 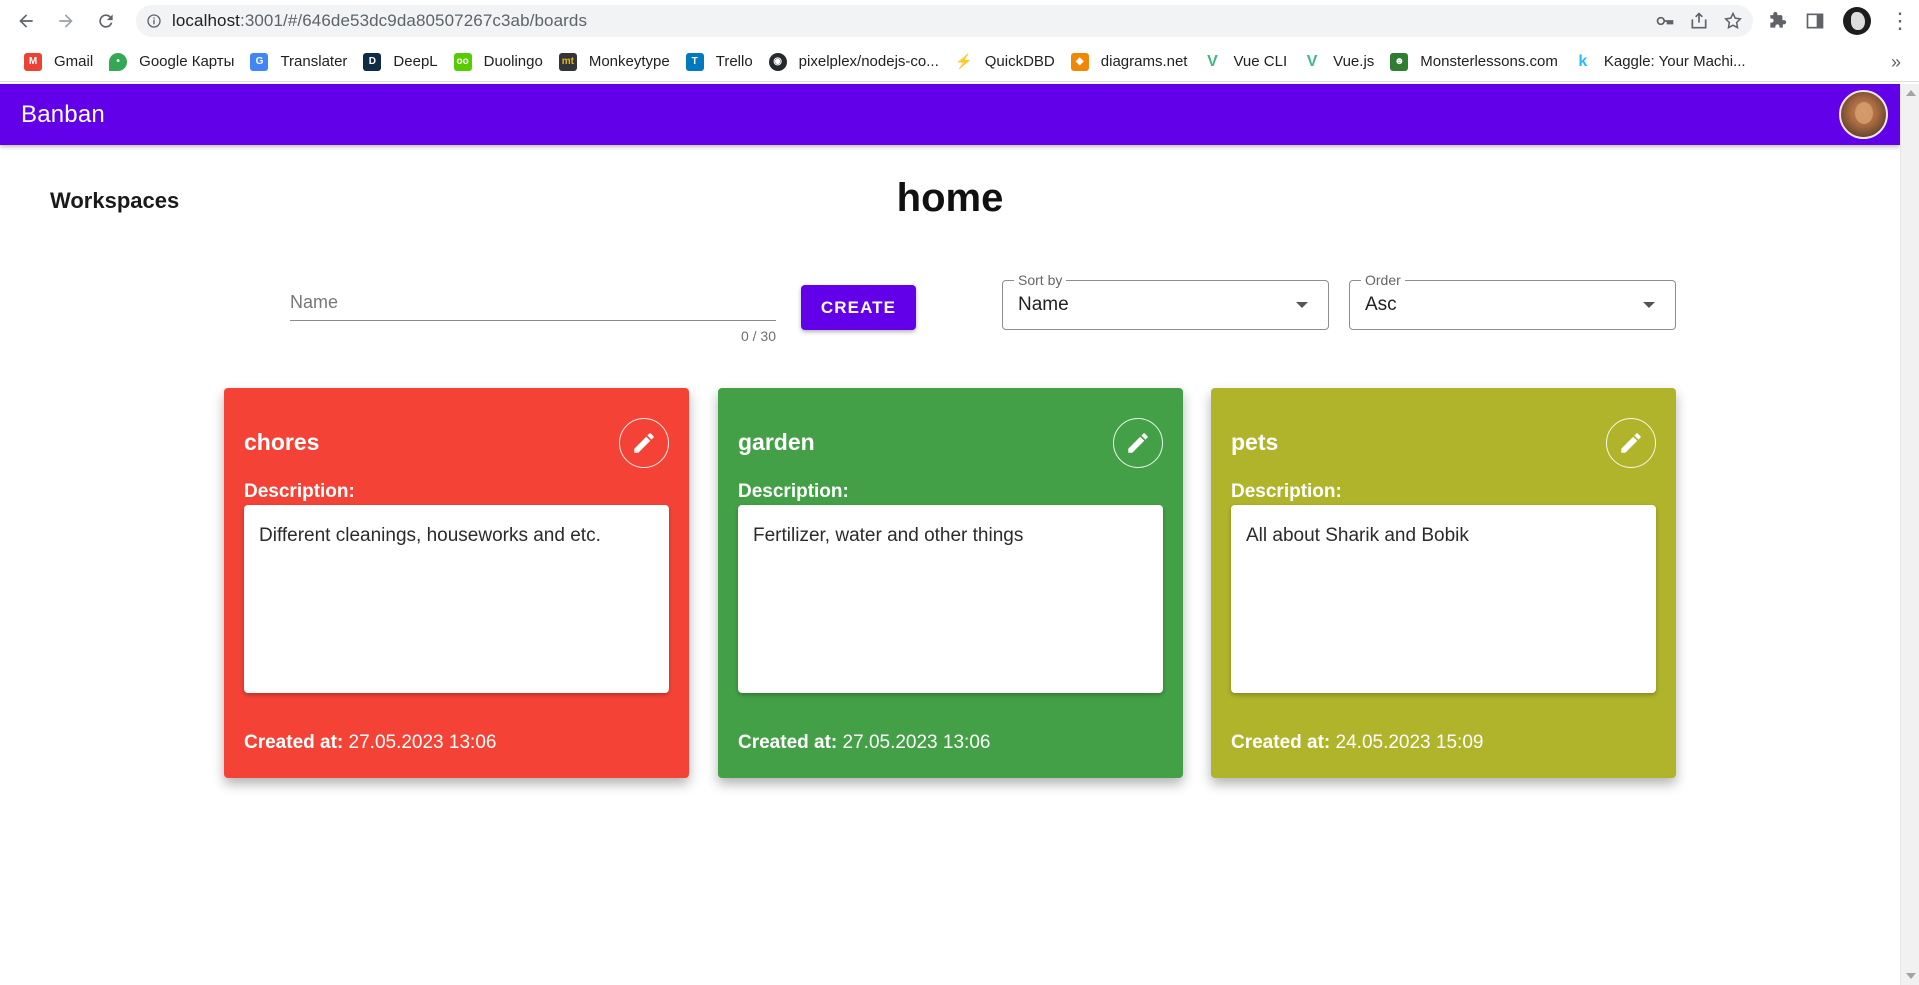 What do you see at coordinates (1777, 21) in the screenshot?
I see `extensions-icon` at bounding box center [1777, 21].